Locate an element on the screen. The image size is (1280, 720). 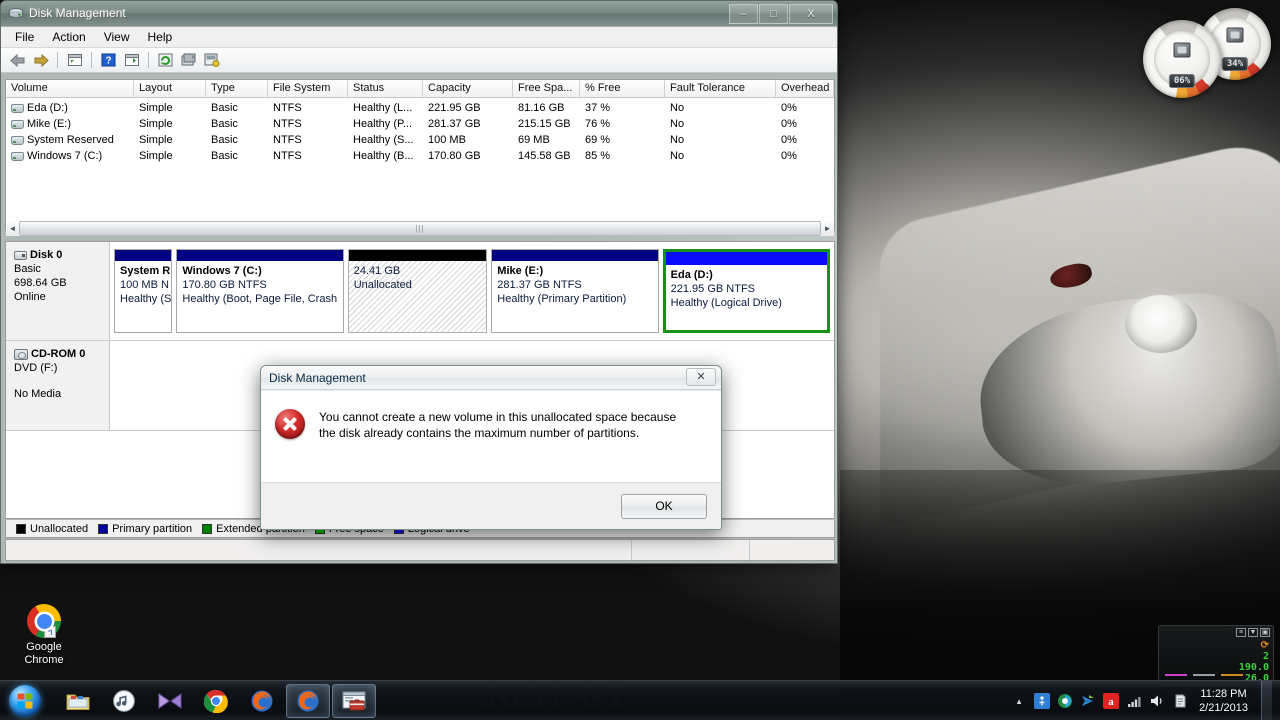
tray-network-signal-icon is located at coordinates (1134, 701).